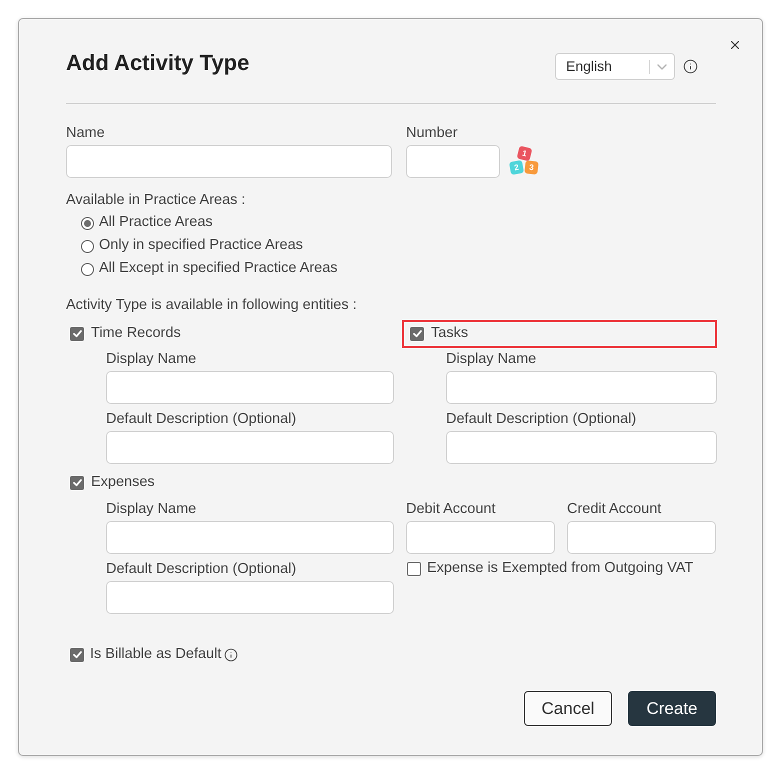 The height and width of the screenshot is (773, 781). What do you see at coordinates (158, 63) in the screenshot?
I see `dialog-title: Add Activity Type` at bounding box center [158, 63].